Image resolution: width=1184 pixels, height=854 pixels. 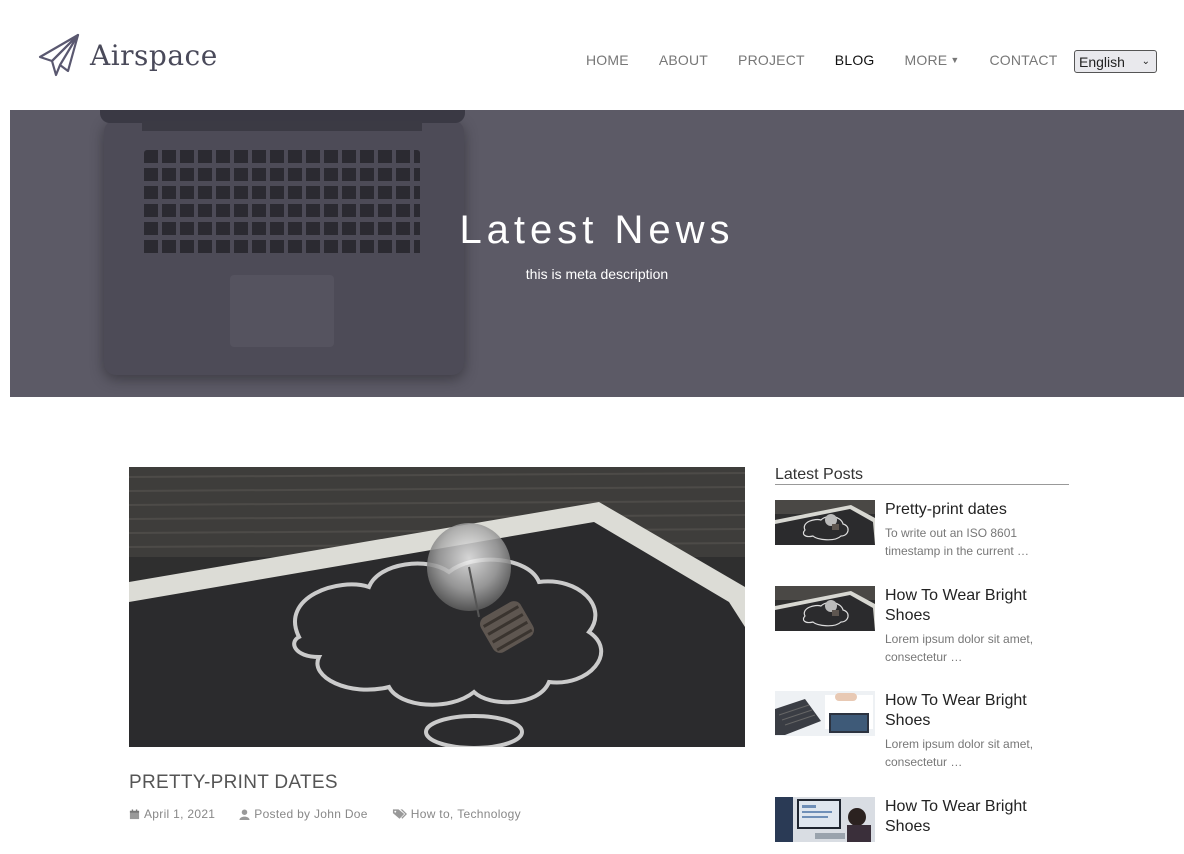 What do you see at coordinates (970, 510) in the screenshot?
I see `latest-post-title: Pretty-print dates` at bounding box center [970, 510].